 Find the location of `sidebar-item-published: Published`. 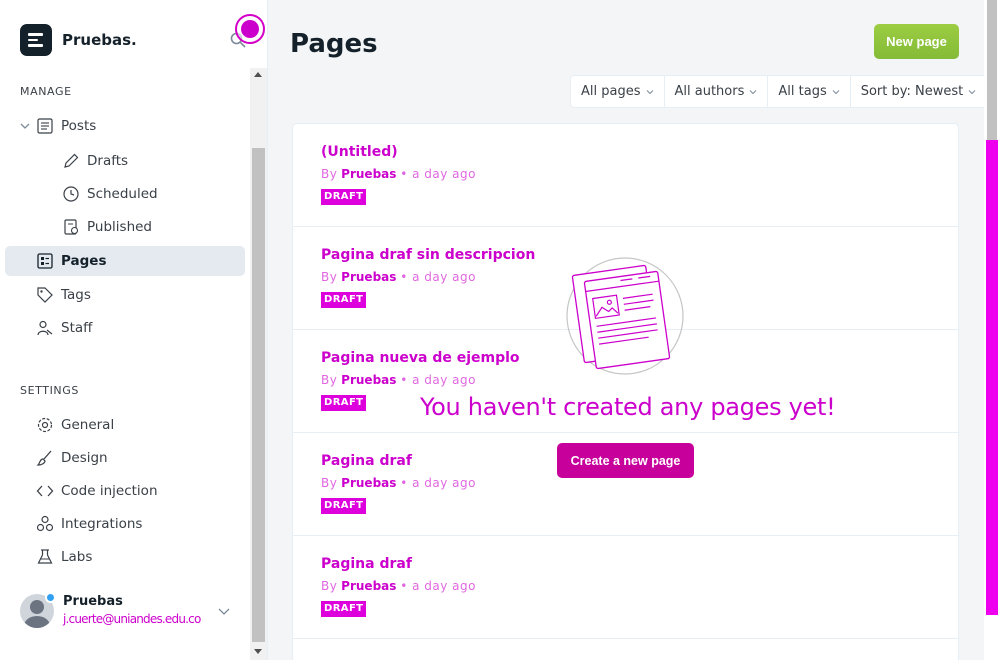

sidebar-item-published: Published is located at coordinates (125, 227).